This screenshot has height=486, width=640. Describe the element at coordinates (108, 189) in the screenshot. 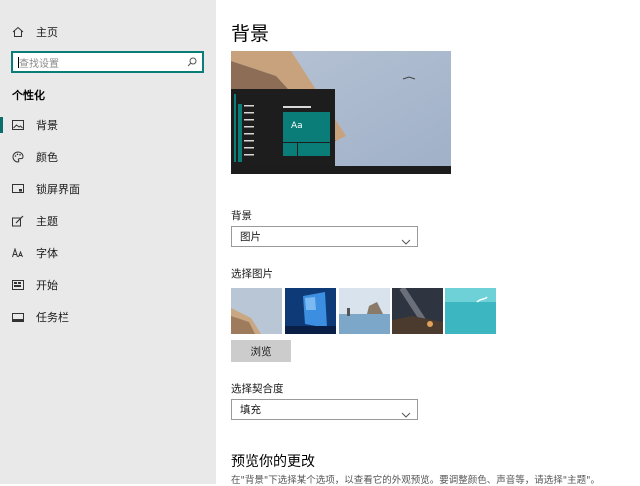

I see `sidebar-item-lock-screen: 锁屏界面` at that location.